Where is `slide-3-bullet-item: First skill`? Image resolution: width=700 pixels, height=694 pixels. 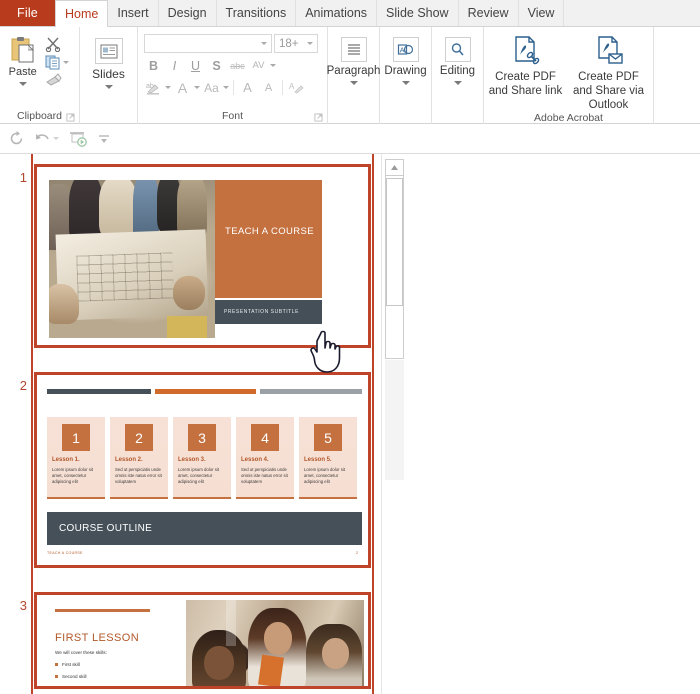 slide-3-bullet-item: First skill is located at coordinates (67, 664).